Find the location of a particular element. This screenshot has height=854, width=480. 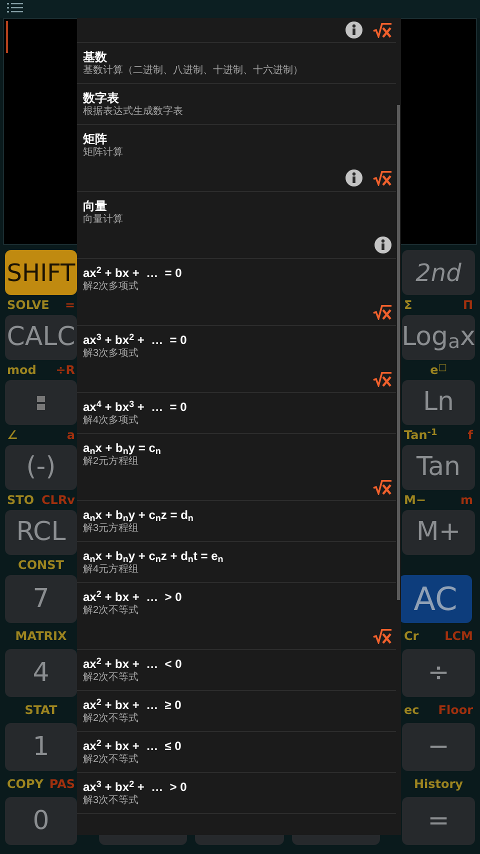

menu-item-title: a$_{n}$x + b$_{n}$y = c$_{n}$ is located at coordinates (122, 448).